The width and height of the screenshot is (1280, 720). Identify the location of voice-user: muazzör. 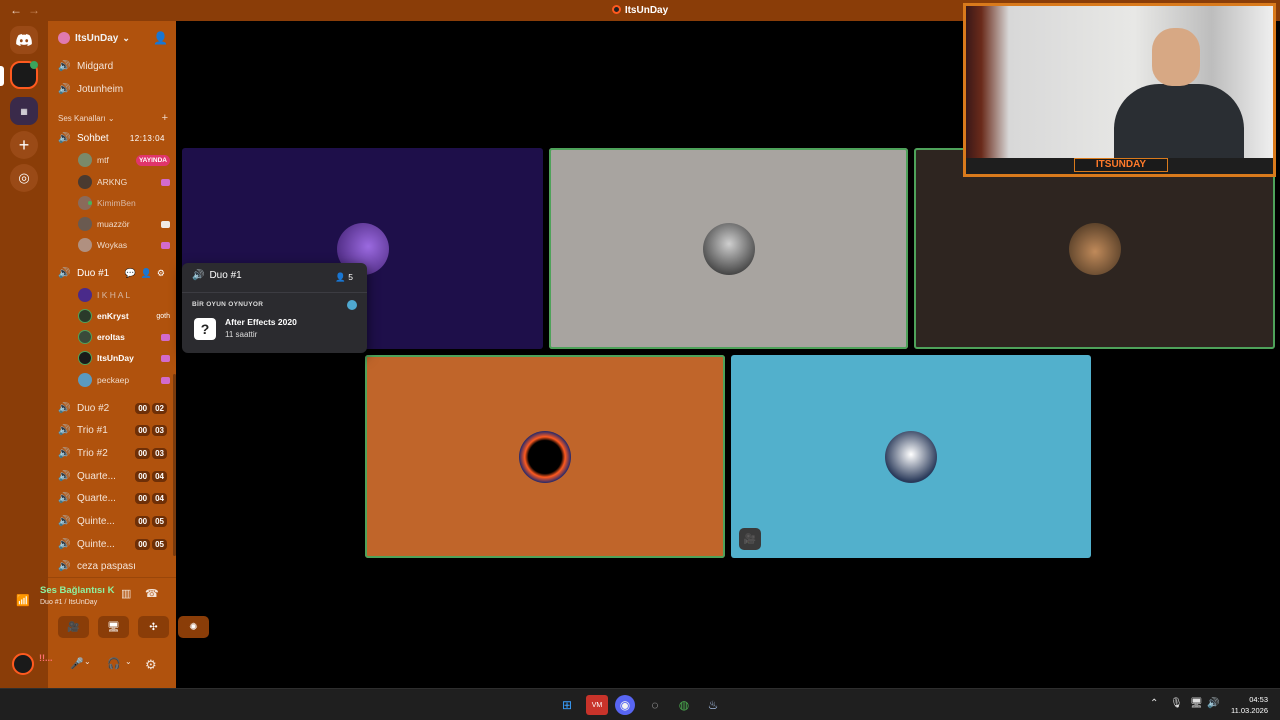
(124, 224).